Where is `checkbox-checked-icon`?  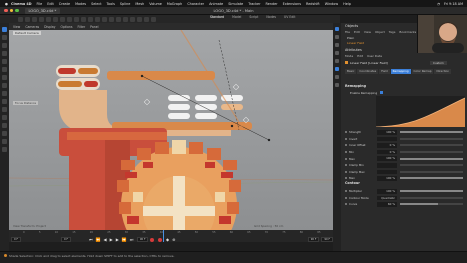
checkbox-checked-icon is located at coordinates (382, 92).